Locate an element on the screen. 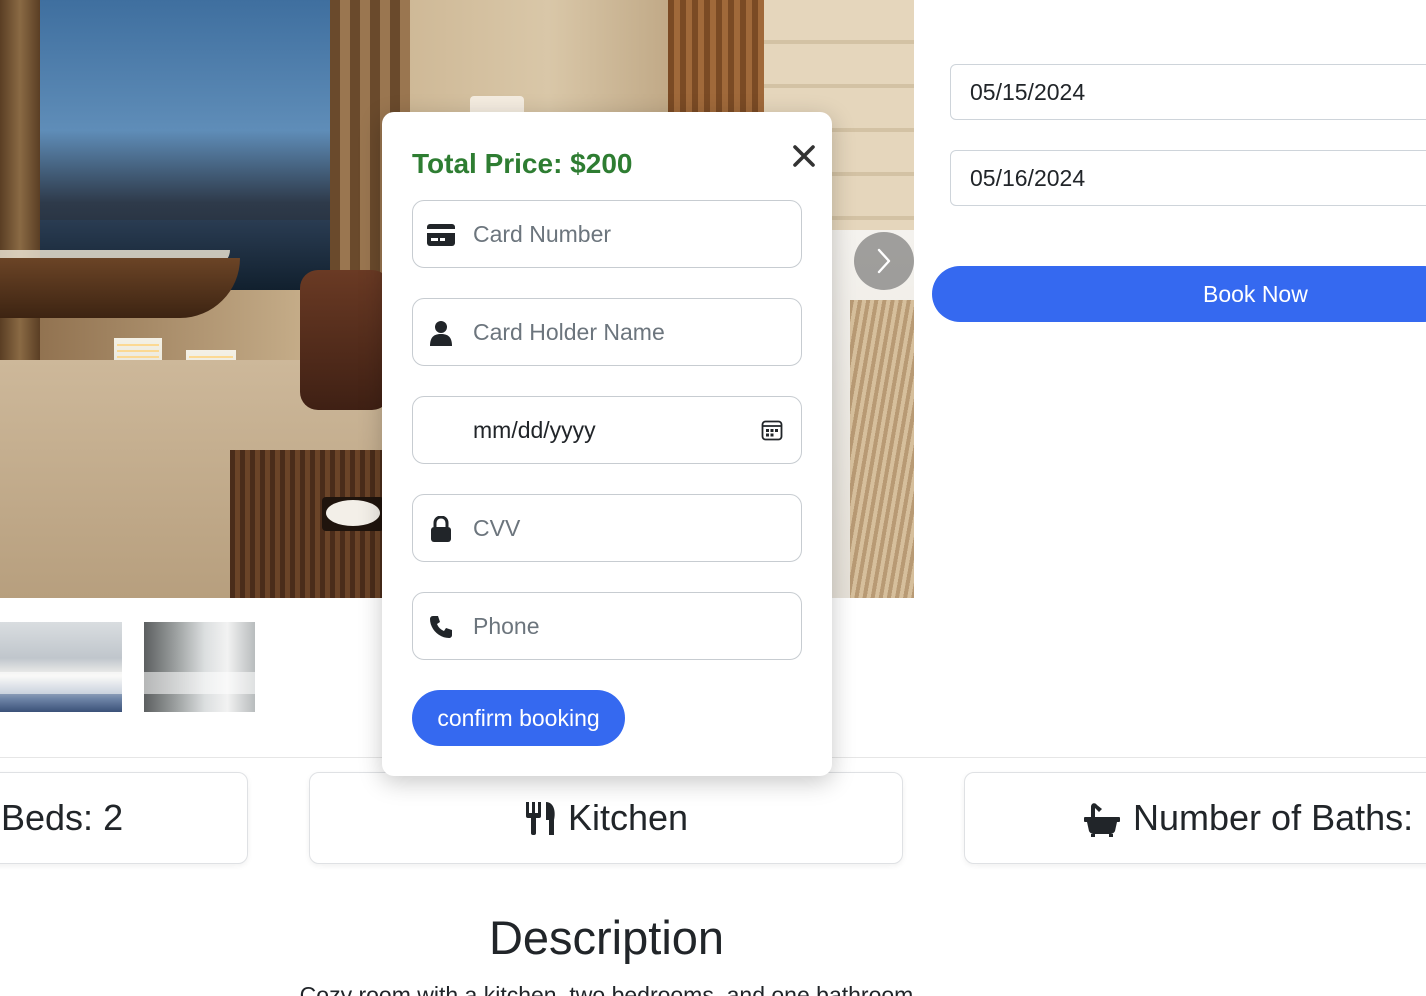 The width and height of the screenshot is (1426, 996). modal-close-button is located at coordinates (804, 156).